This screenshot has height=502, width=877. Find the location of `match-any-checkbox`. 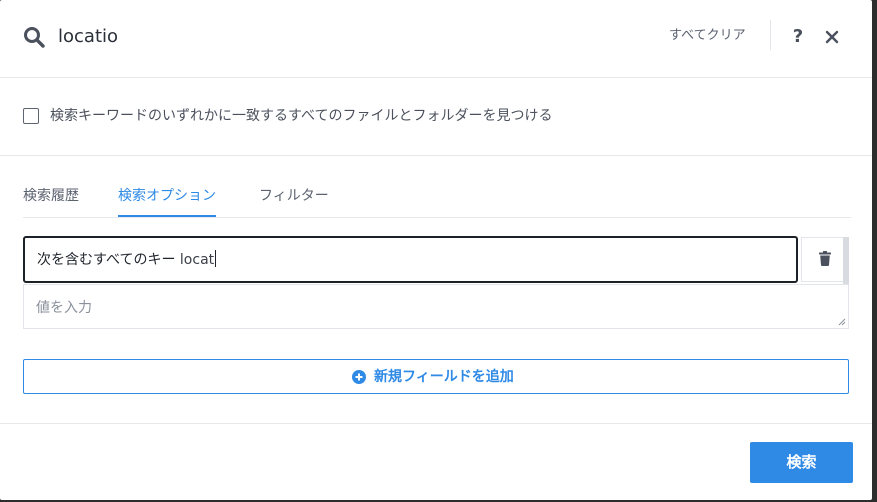

match-any-checkbox is located at coordinates (31, 116).